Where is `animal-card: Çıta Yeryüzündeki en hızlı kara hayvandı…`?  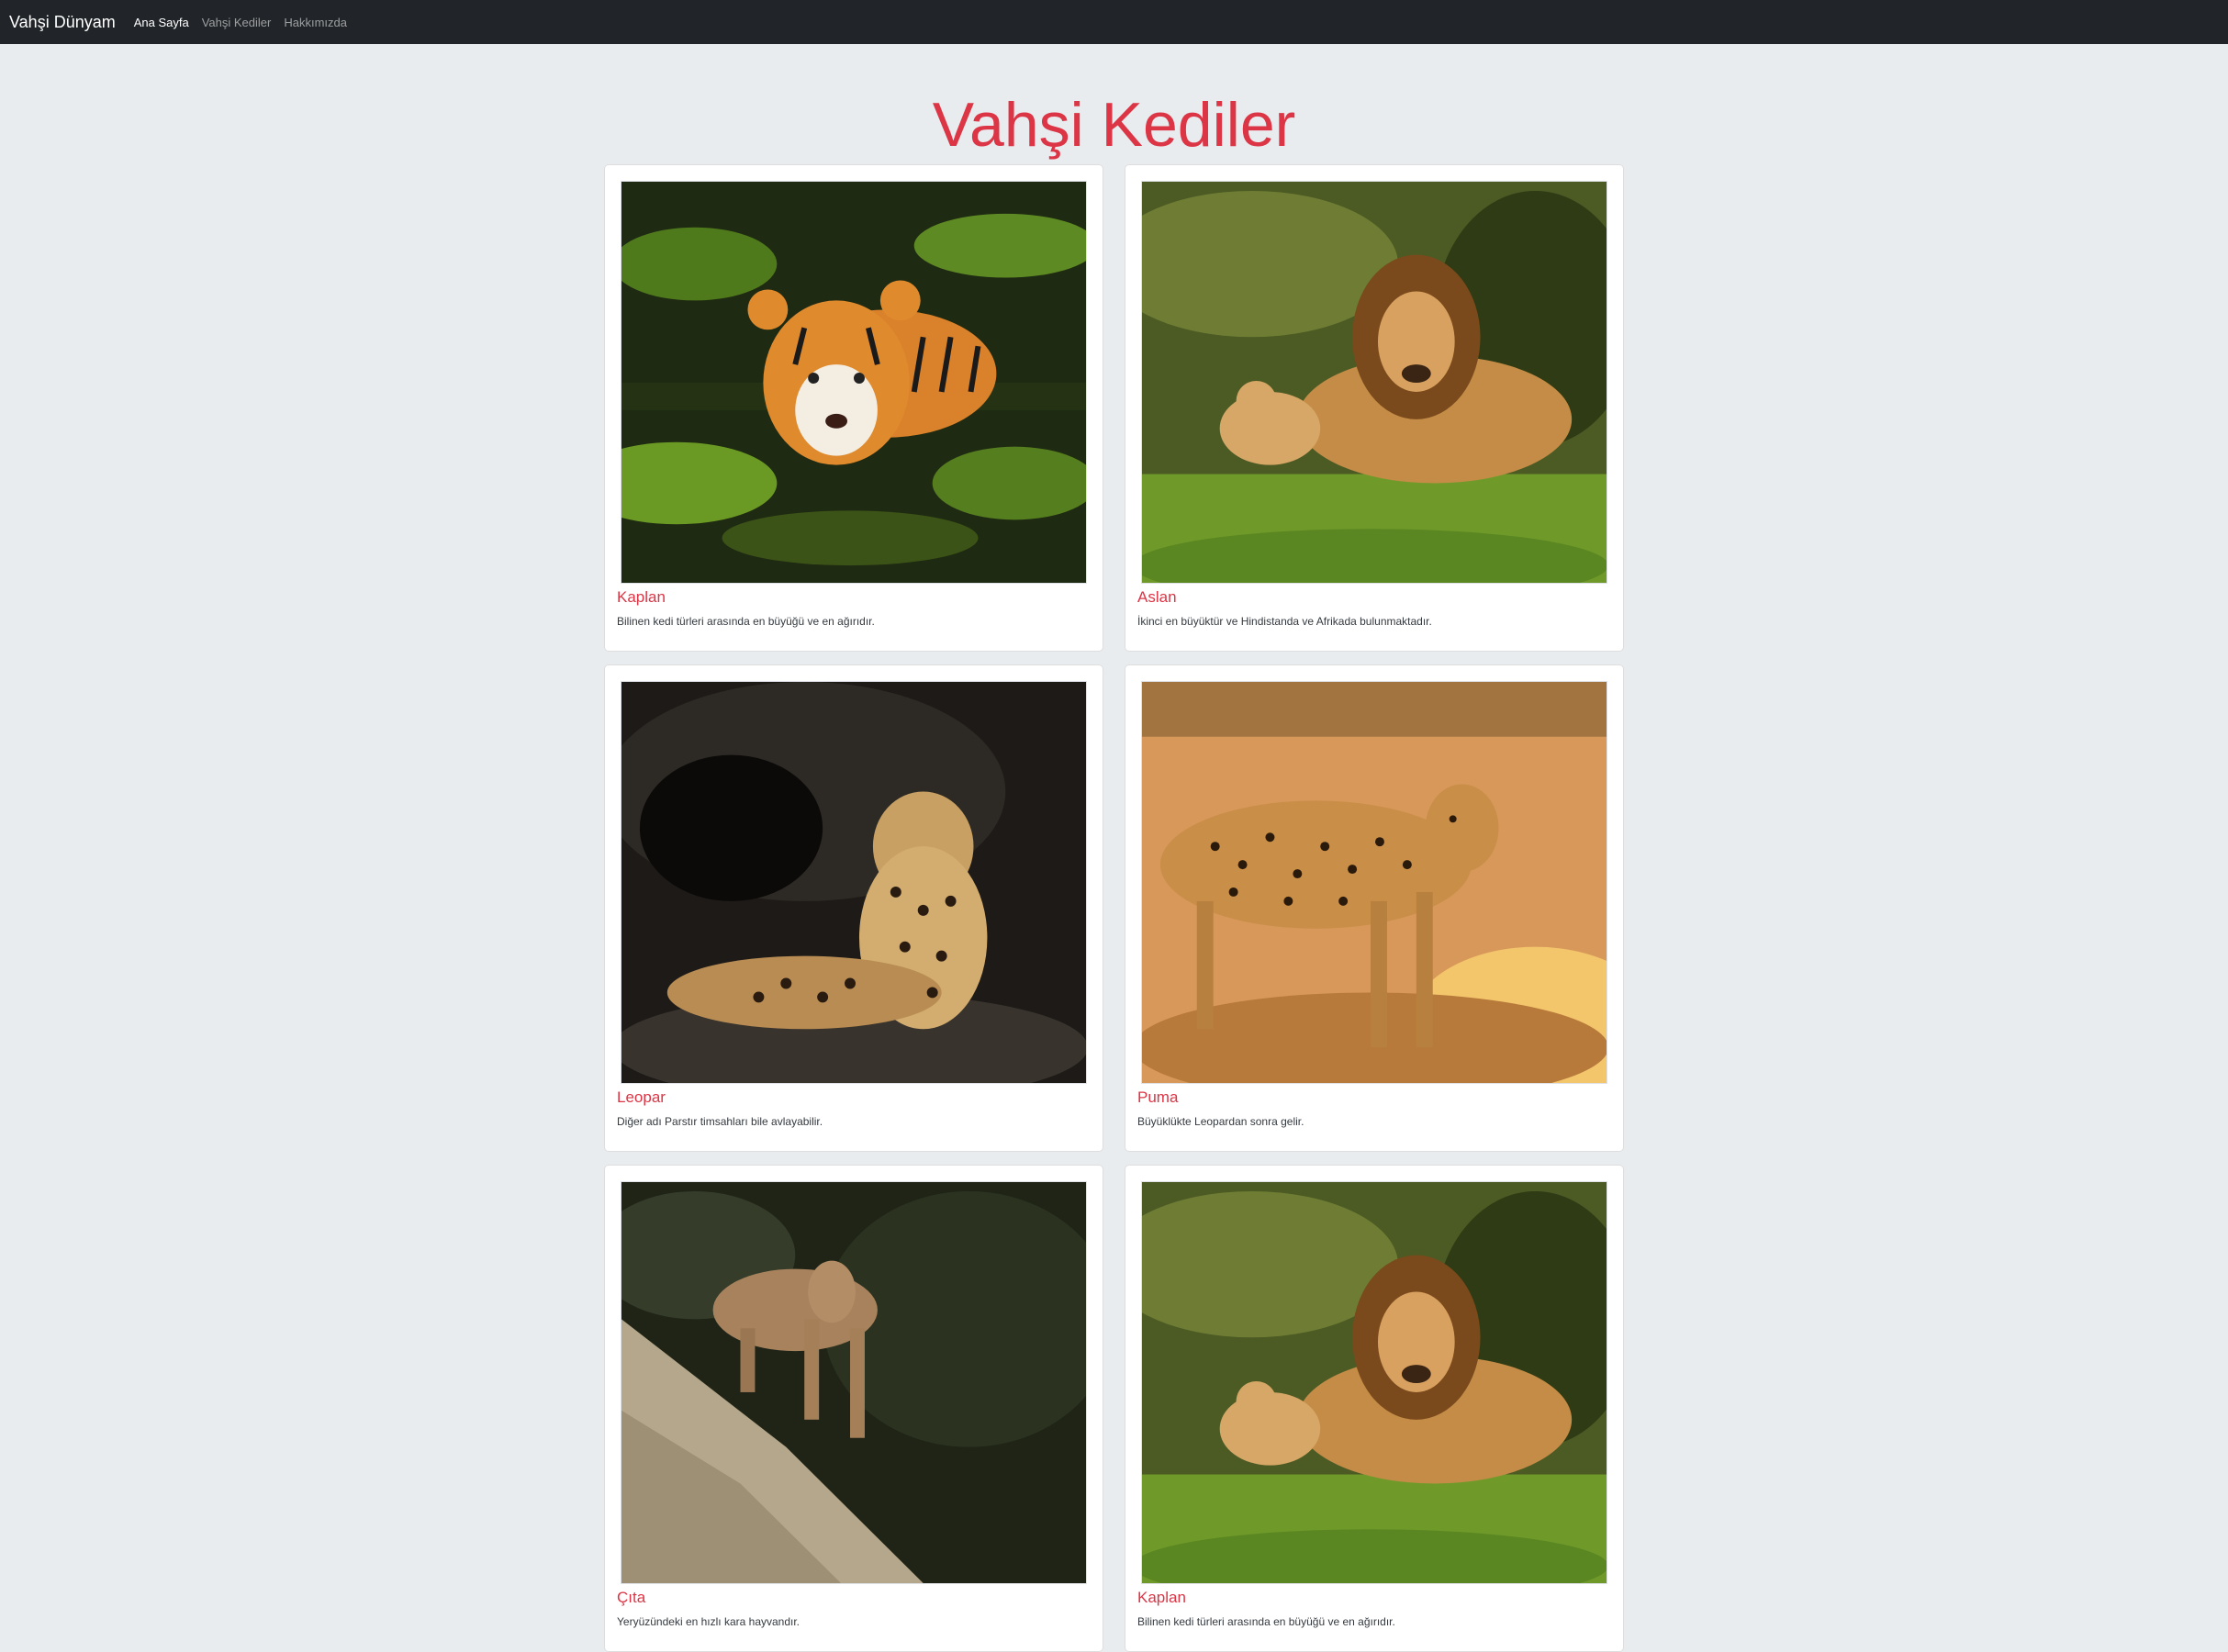 animal-card: Çıta Yeryüzündeki en hızlı kara hayvandı… is located at coordinates (853, 1408).